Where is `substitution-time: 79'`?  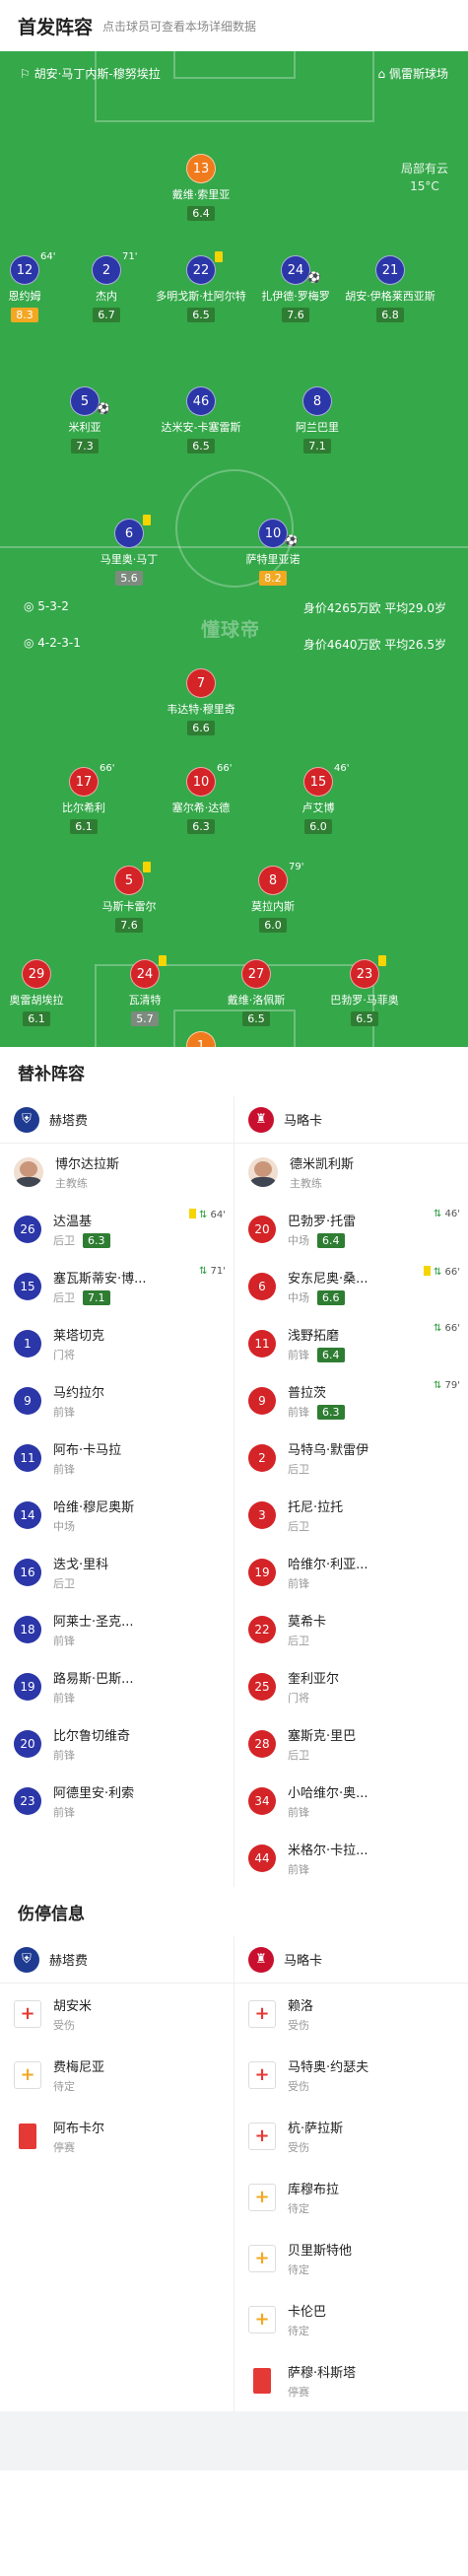 substitution-time: 79' is located at coordinates (452, 1386).